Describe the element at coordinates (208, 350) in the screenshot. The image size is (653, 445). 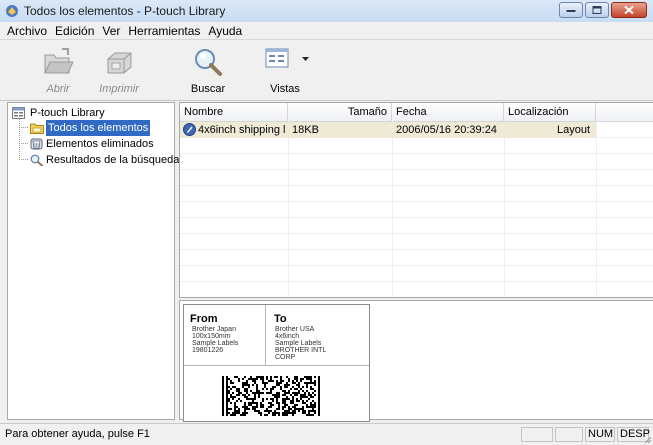
I see `from-line: 19801226` at that location.